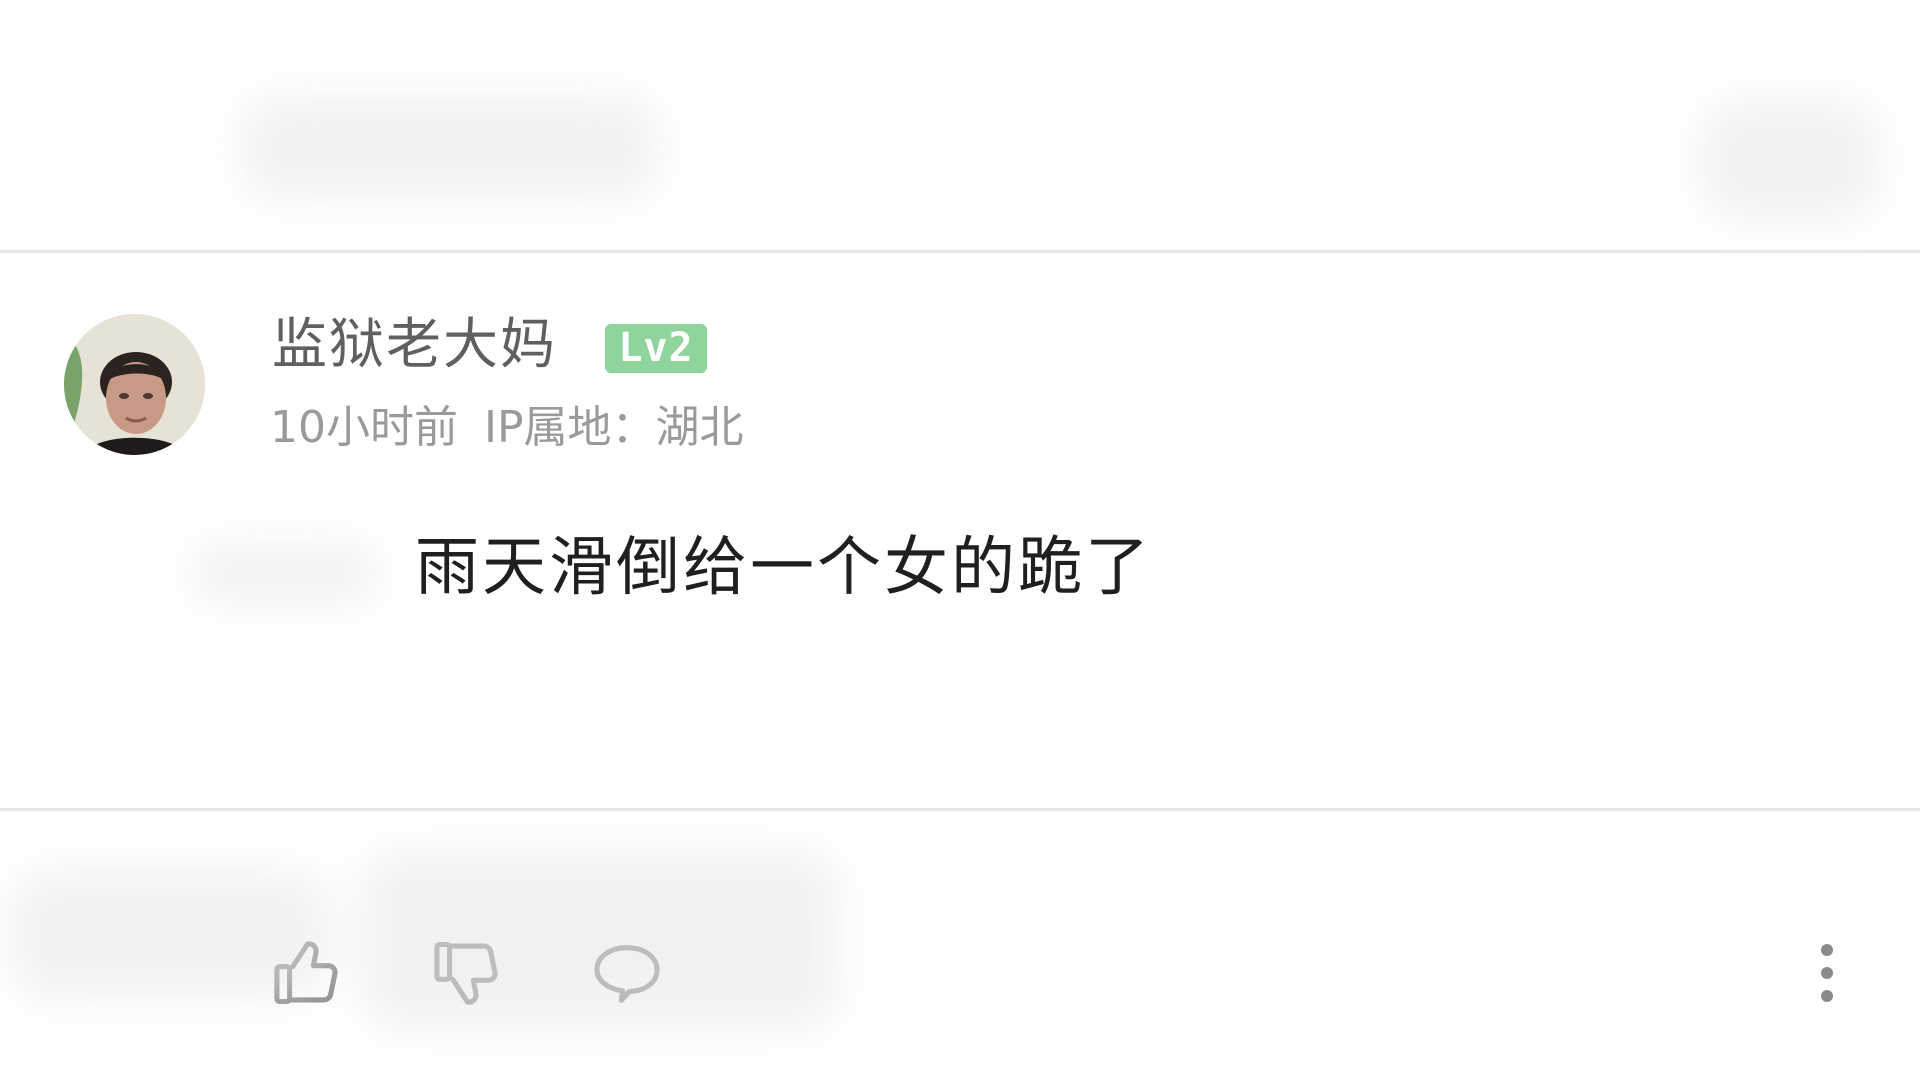  Describe the element at coordinates (414, 344) in the screenshot. I see `username: 监狱老大妈` at that location.